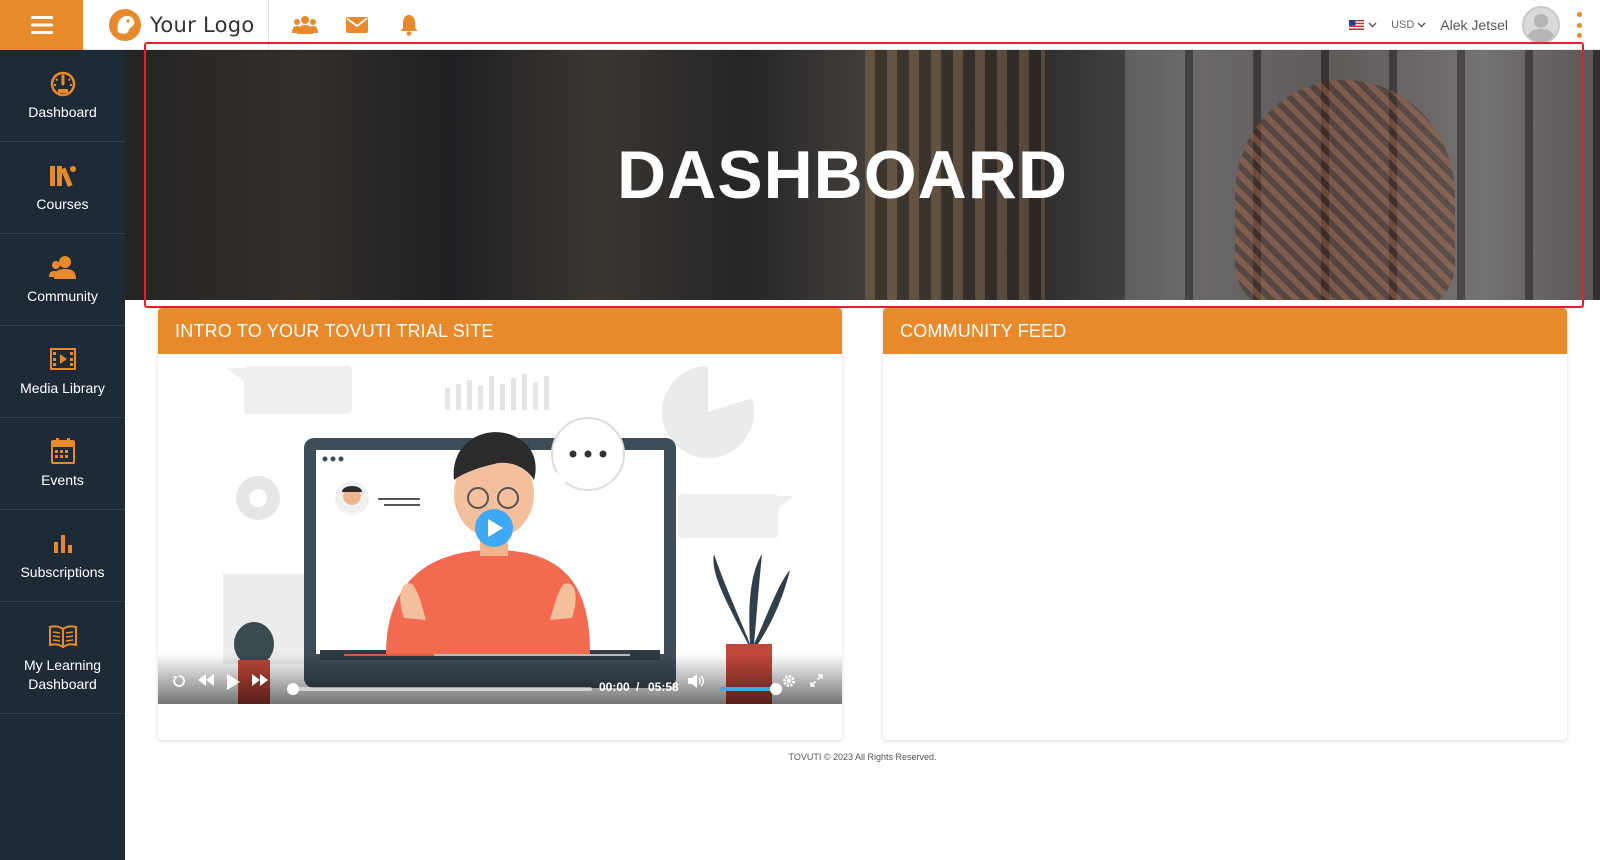 The image size is (1600, 860). I want to click on sidebar-item-my-learning-dashboard: My Learning Dashboard, so click(62, 658).